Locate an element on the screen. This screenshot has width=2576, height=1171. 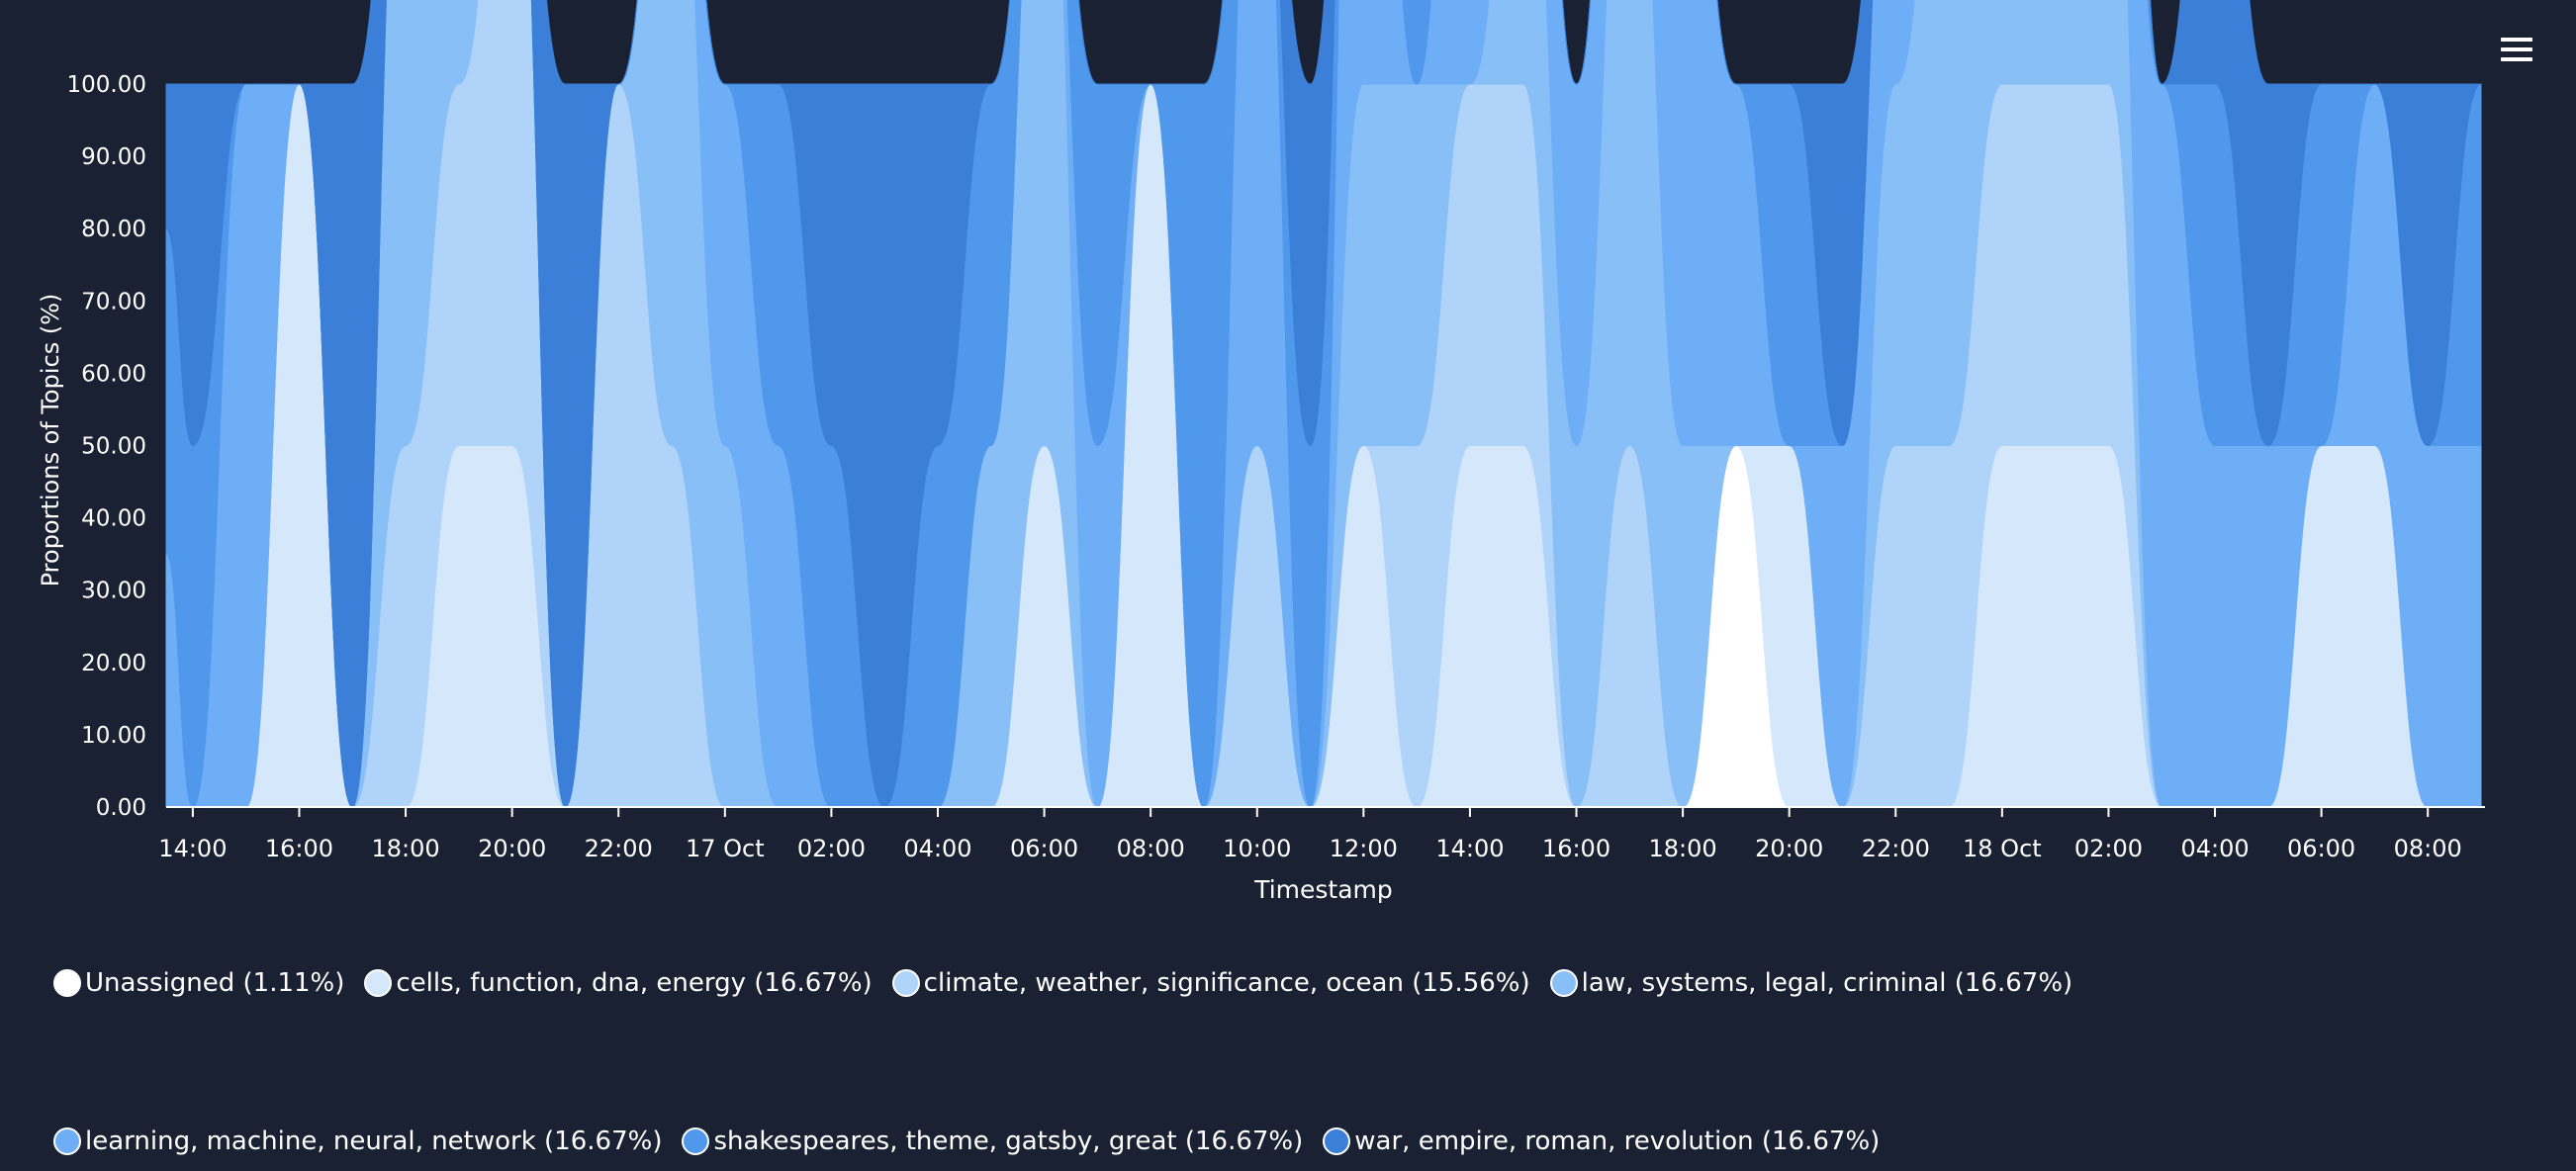
legend-item: law, systems, legal, criminal (16.67%) is located at coordinates (1811, 983).